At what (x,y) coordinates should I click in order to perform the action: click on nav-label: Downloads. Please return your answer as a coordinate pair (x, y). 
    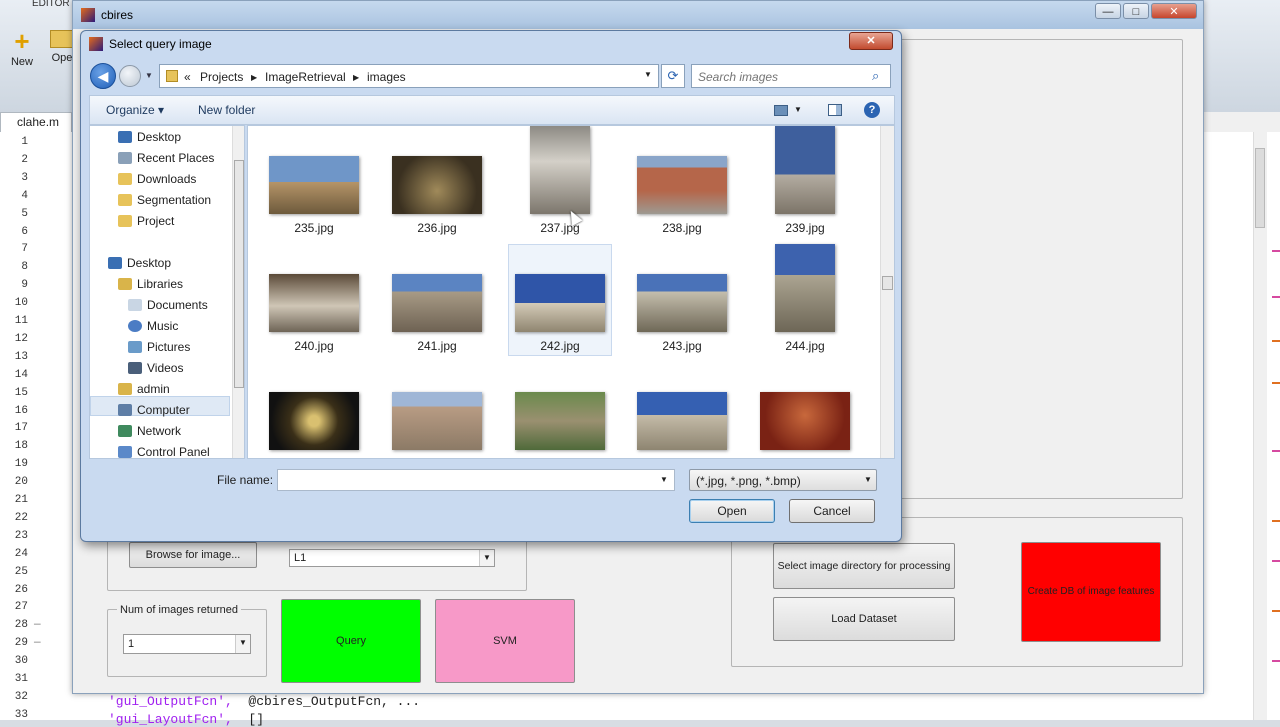
    Looking at the image, I should click on (167, 179).